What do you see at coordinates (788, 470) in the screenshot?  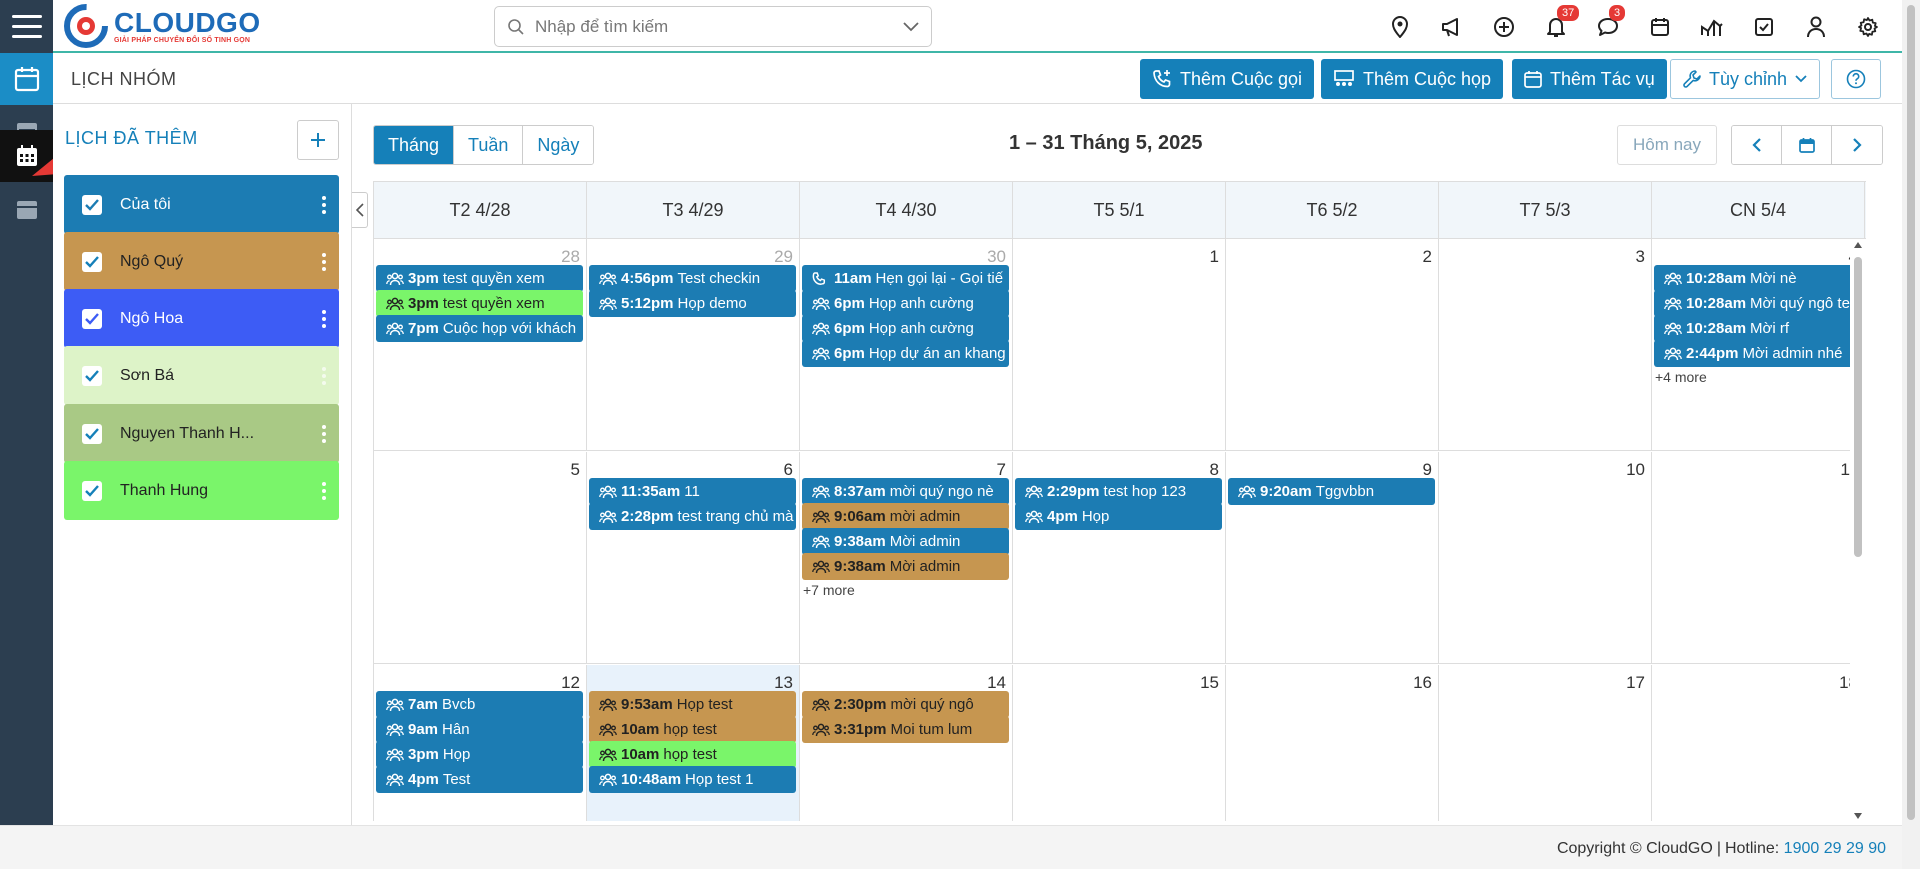 I see `day-number: 6` at bounding box center [788, 470].